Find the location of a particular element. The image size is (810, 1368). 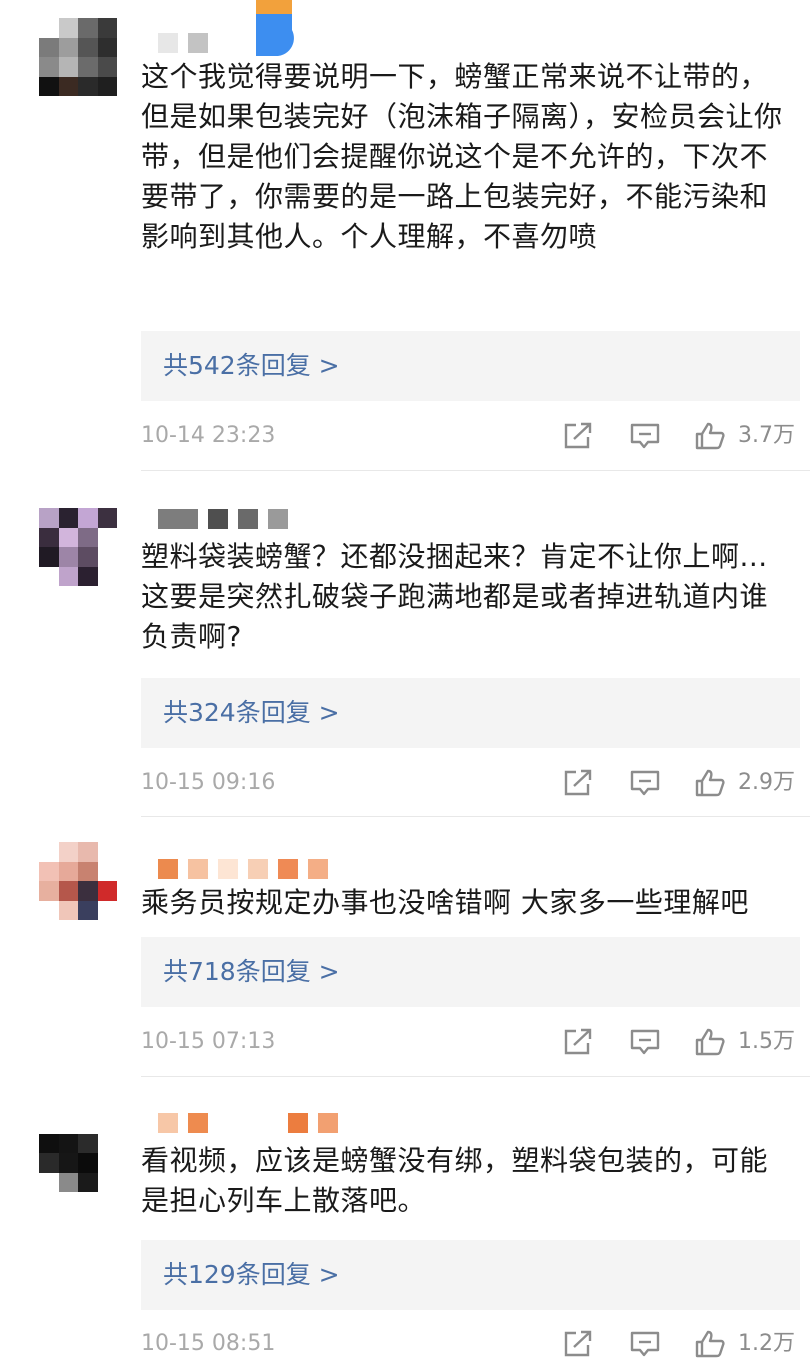

like-count: 1.5万 is located at coordinates (766, 1041).